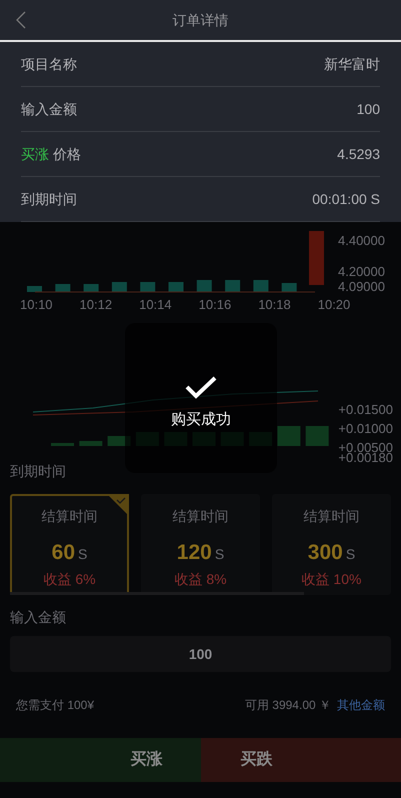  Describe the element at coordinates (361, 241) in the screenshot. I see `axis-label: 4.40000` at that location.